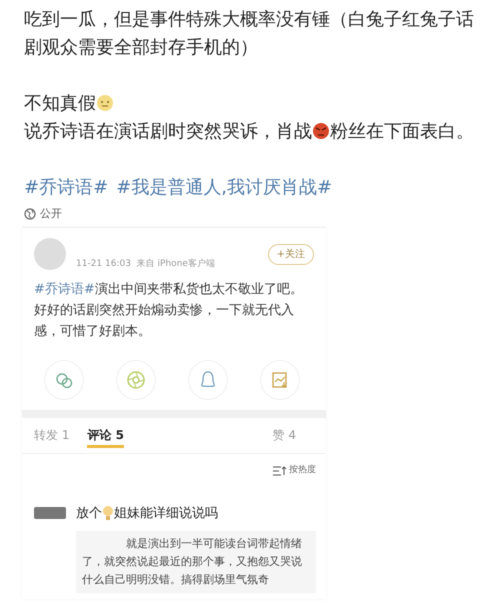 This screenshot has width=500, height=607. What do you see at coordinates (30, 214) in the screenshot?
I see `globe-icon` at bounding box center [30, 214].